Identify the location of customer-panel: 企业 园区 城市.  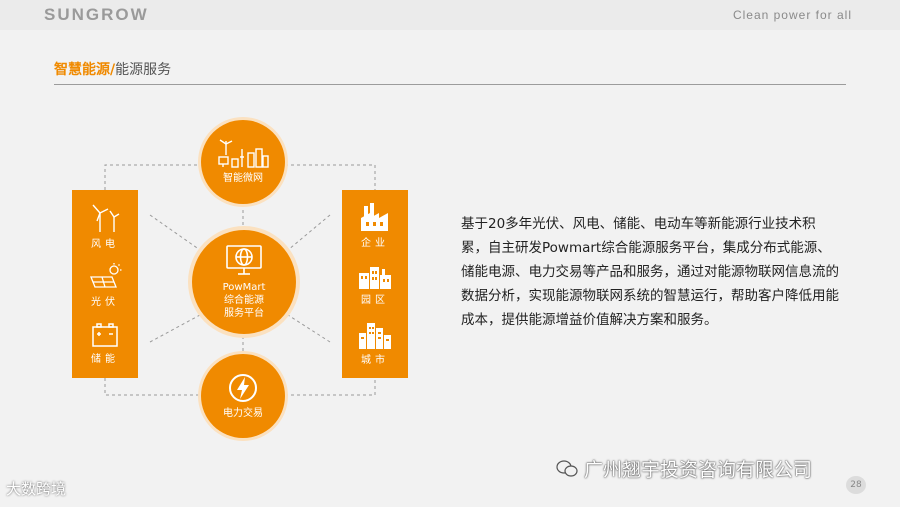
(375, 284).